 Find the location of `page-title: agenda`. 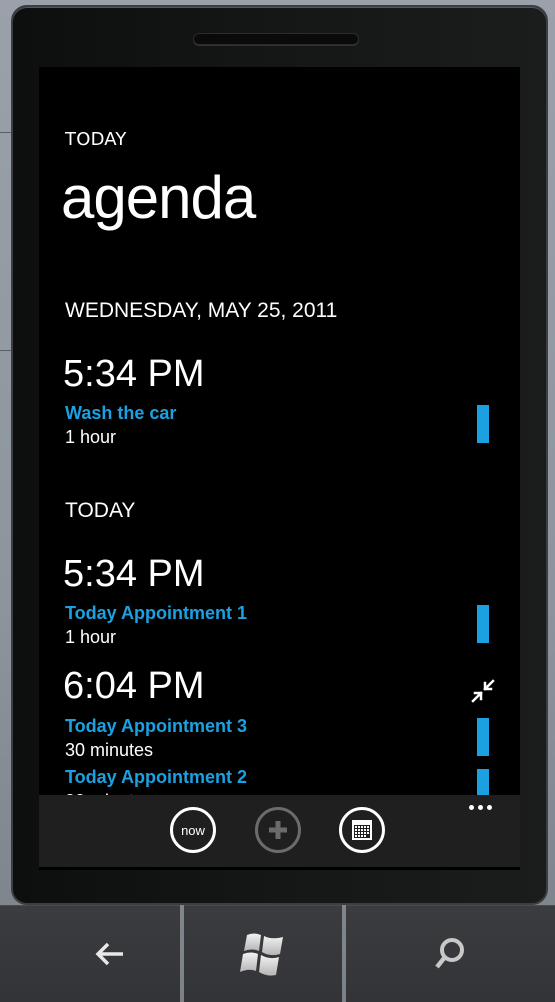

page-title: agenda is located at coordinates (158, 197).